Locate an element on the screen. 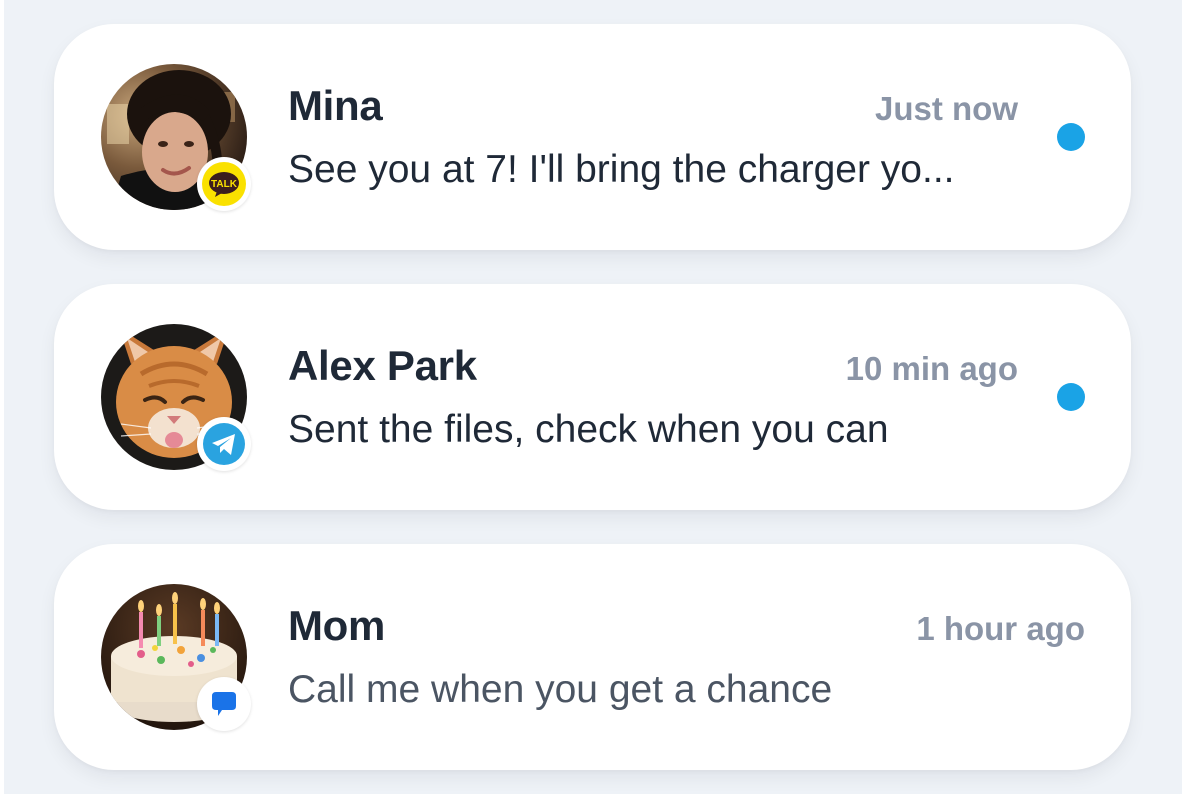  contact-name: Mina is located at coordinates (335, 105).